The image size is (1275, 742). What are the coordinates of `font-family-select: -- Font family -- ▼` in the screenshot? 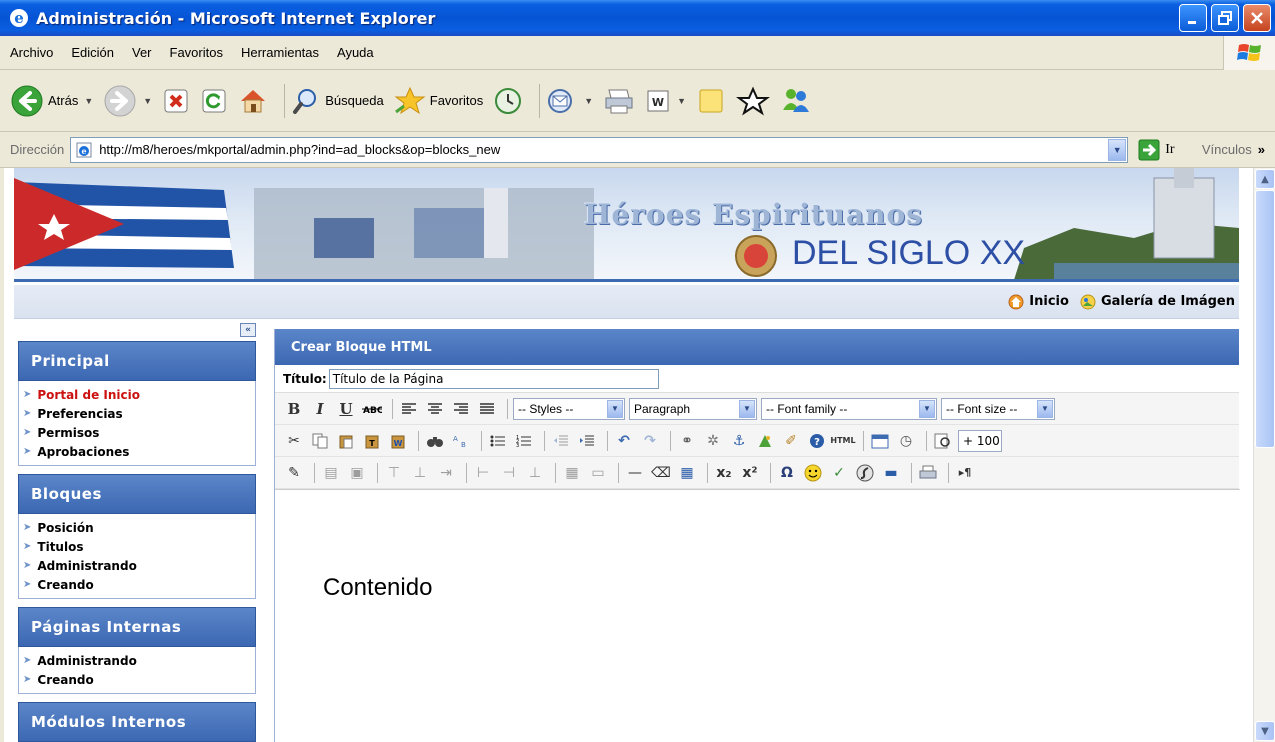 It's located at (849, 408).